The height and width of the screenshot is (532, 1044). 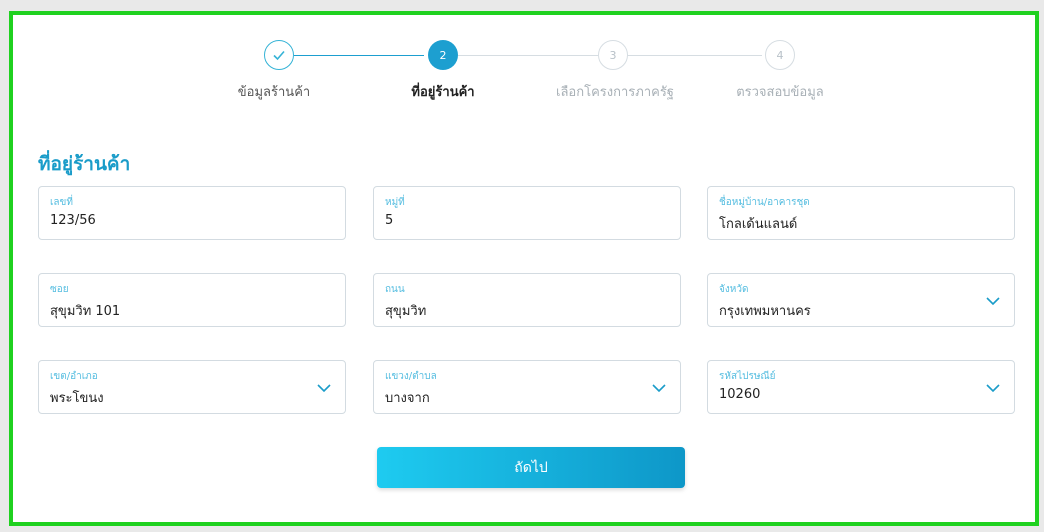 What do you see at coordinates (395, 289) in the screenshot?
I see `road-label: ถนน` at bounding box center [395, 289].